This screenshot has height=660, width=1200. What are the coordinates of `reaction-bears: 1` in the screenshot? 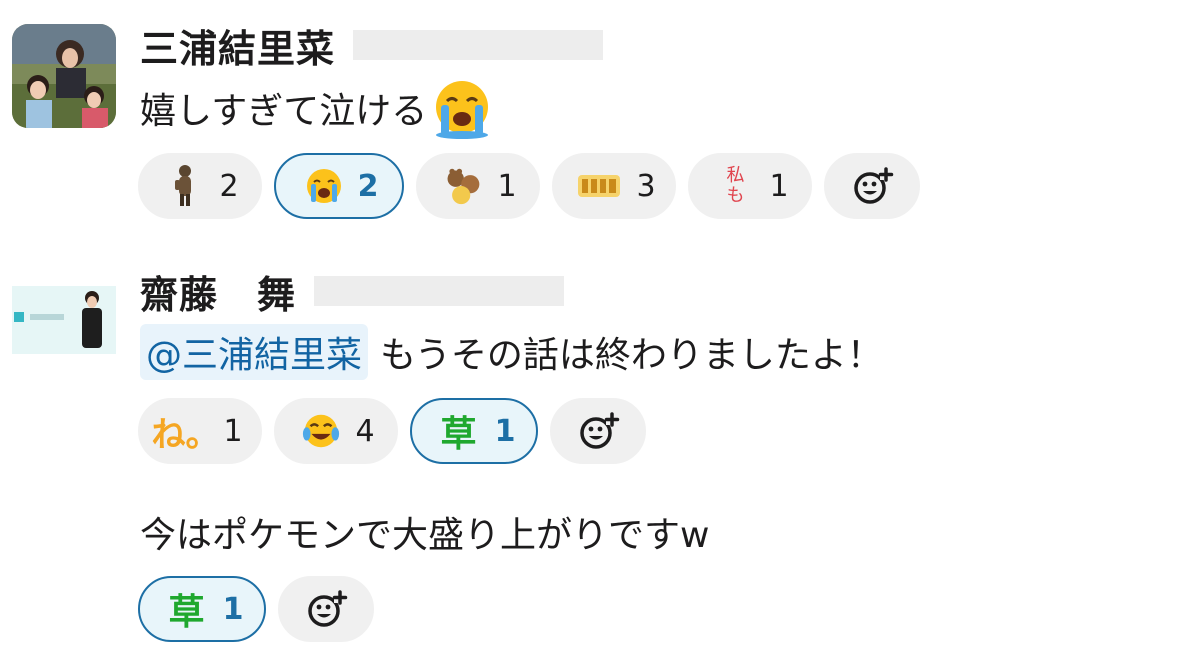 It's located at (478, 186).